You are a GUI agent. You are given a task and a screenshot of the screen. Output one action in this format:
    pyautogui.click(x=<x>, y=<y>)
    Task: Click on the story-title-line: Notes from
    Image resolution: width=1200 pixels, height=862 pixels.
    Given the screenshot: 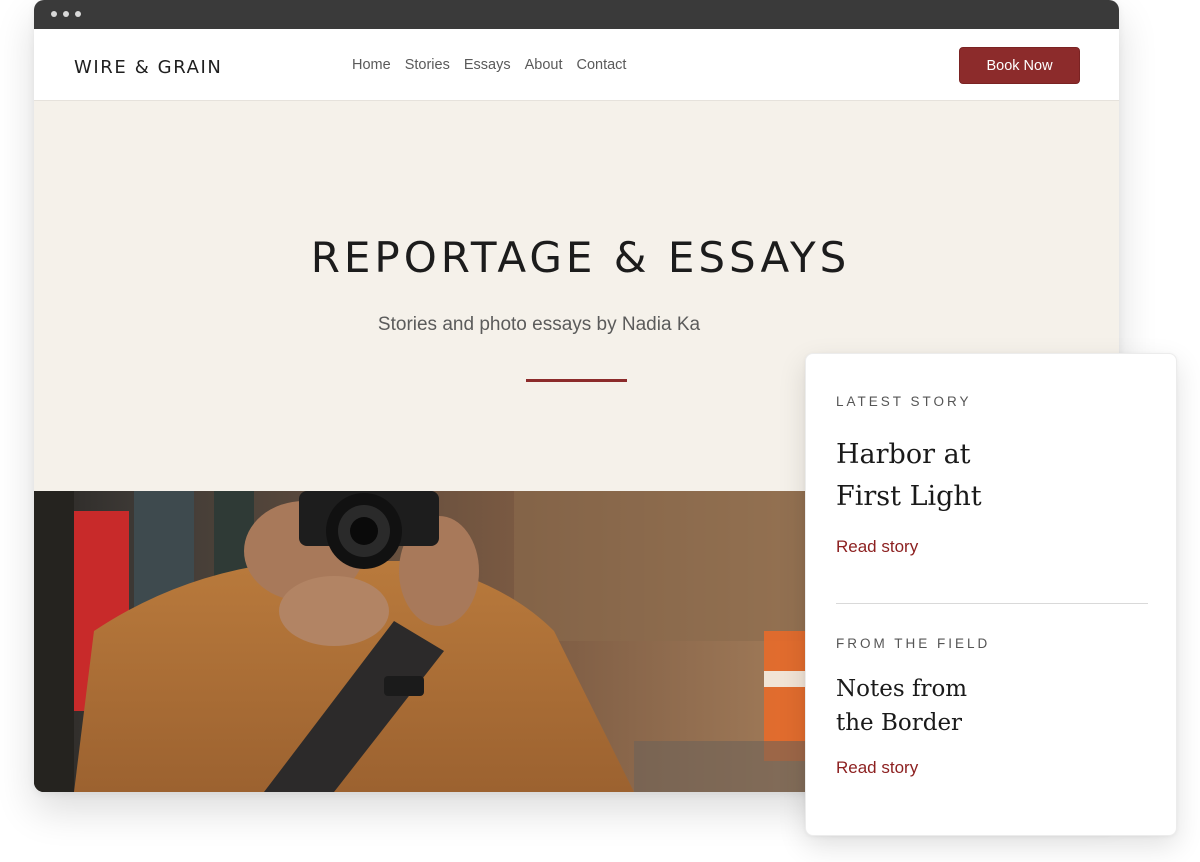 What is the action you would take?
    pyautogui.click(x=902, y=689)
    